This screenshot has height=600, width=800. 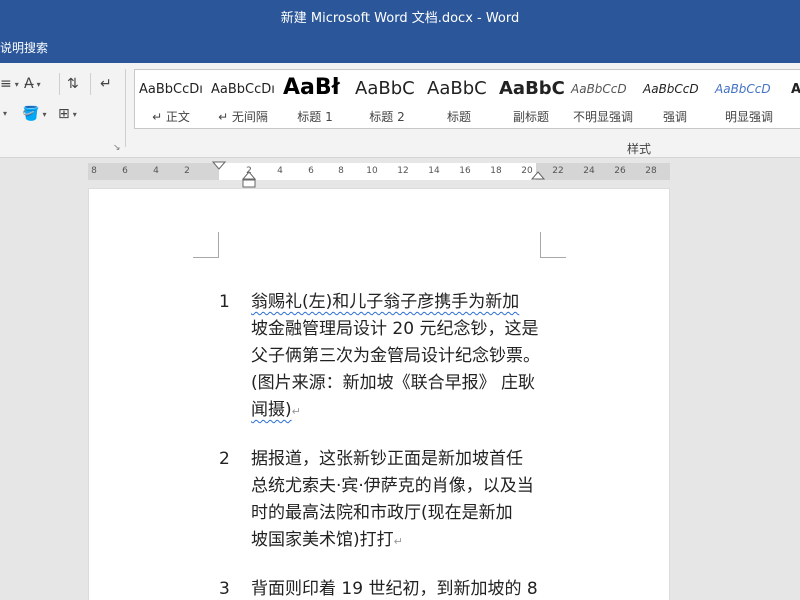 I want to click on shading-button: 🪣 ▾, so click(x=34, y=114).